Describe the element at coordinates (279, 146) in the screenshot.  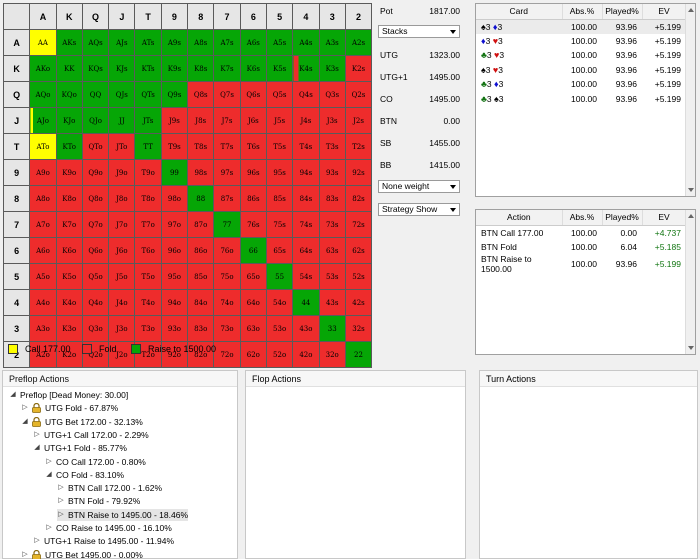
I see `hand-cell: T5s` at that location.